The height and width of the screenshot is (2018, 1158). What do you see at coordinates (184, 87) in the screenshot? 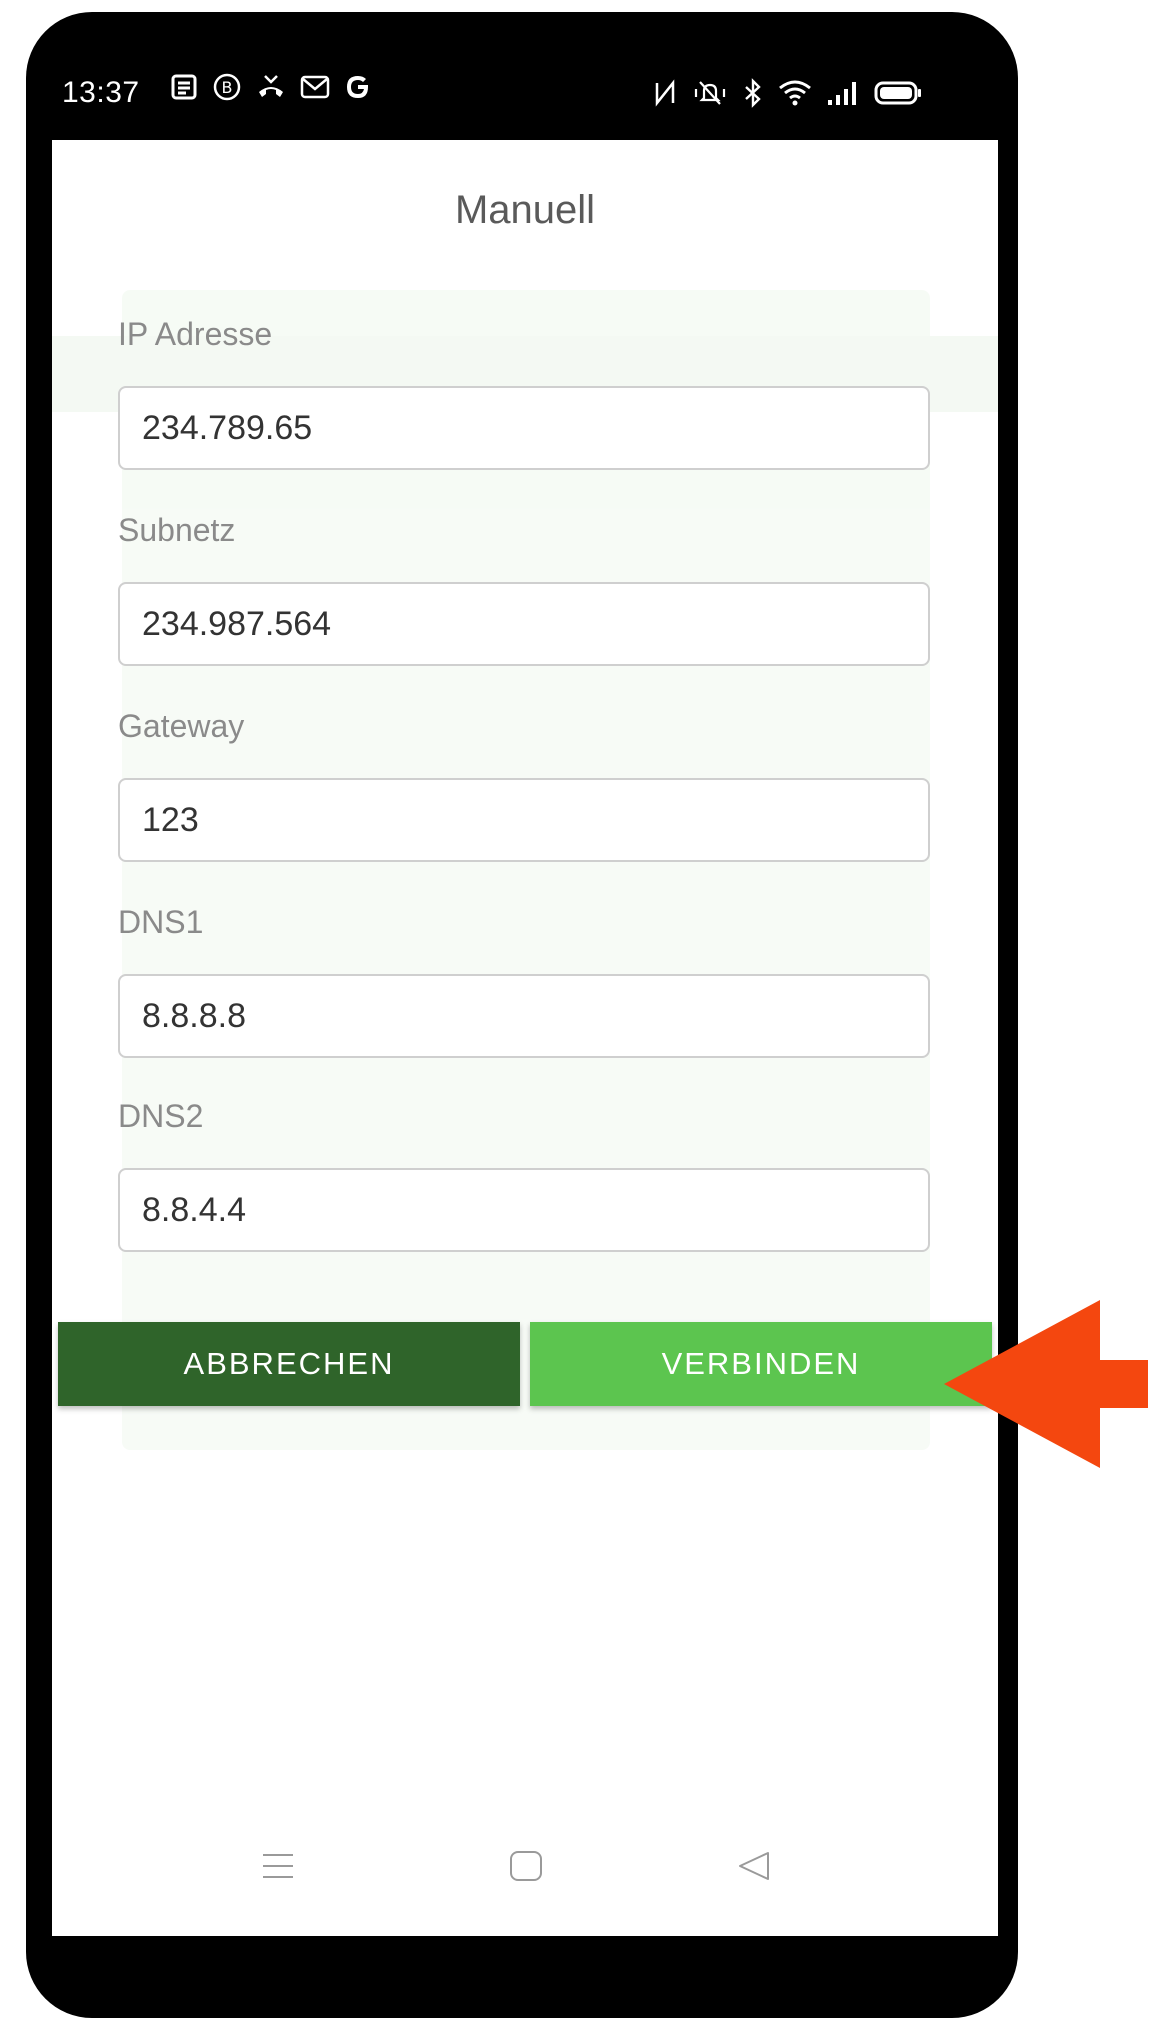
I see `notes-icon` at bounding box center [184, 87].